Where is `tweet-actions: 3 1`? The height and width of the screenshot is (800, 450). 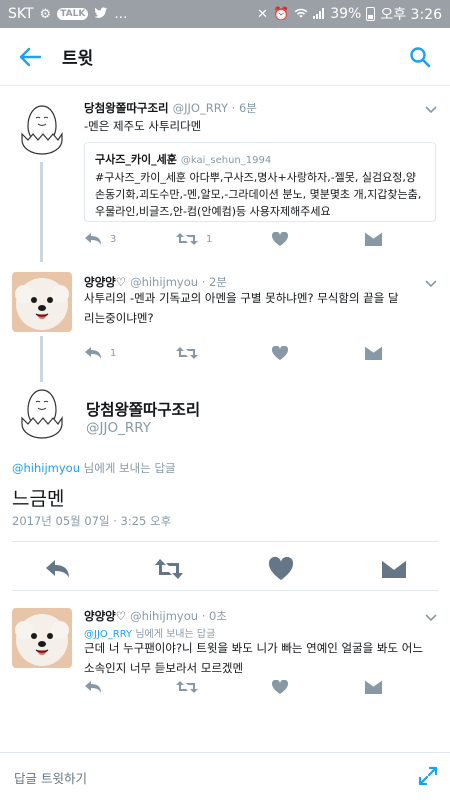 tweet-actions: 3 1 is located at coordinates (249, 242).